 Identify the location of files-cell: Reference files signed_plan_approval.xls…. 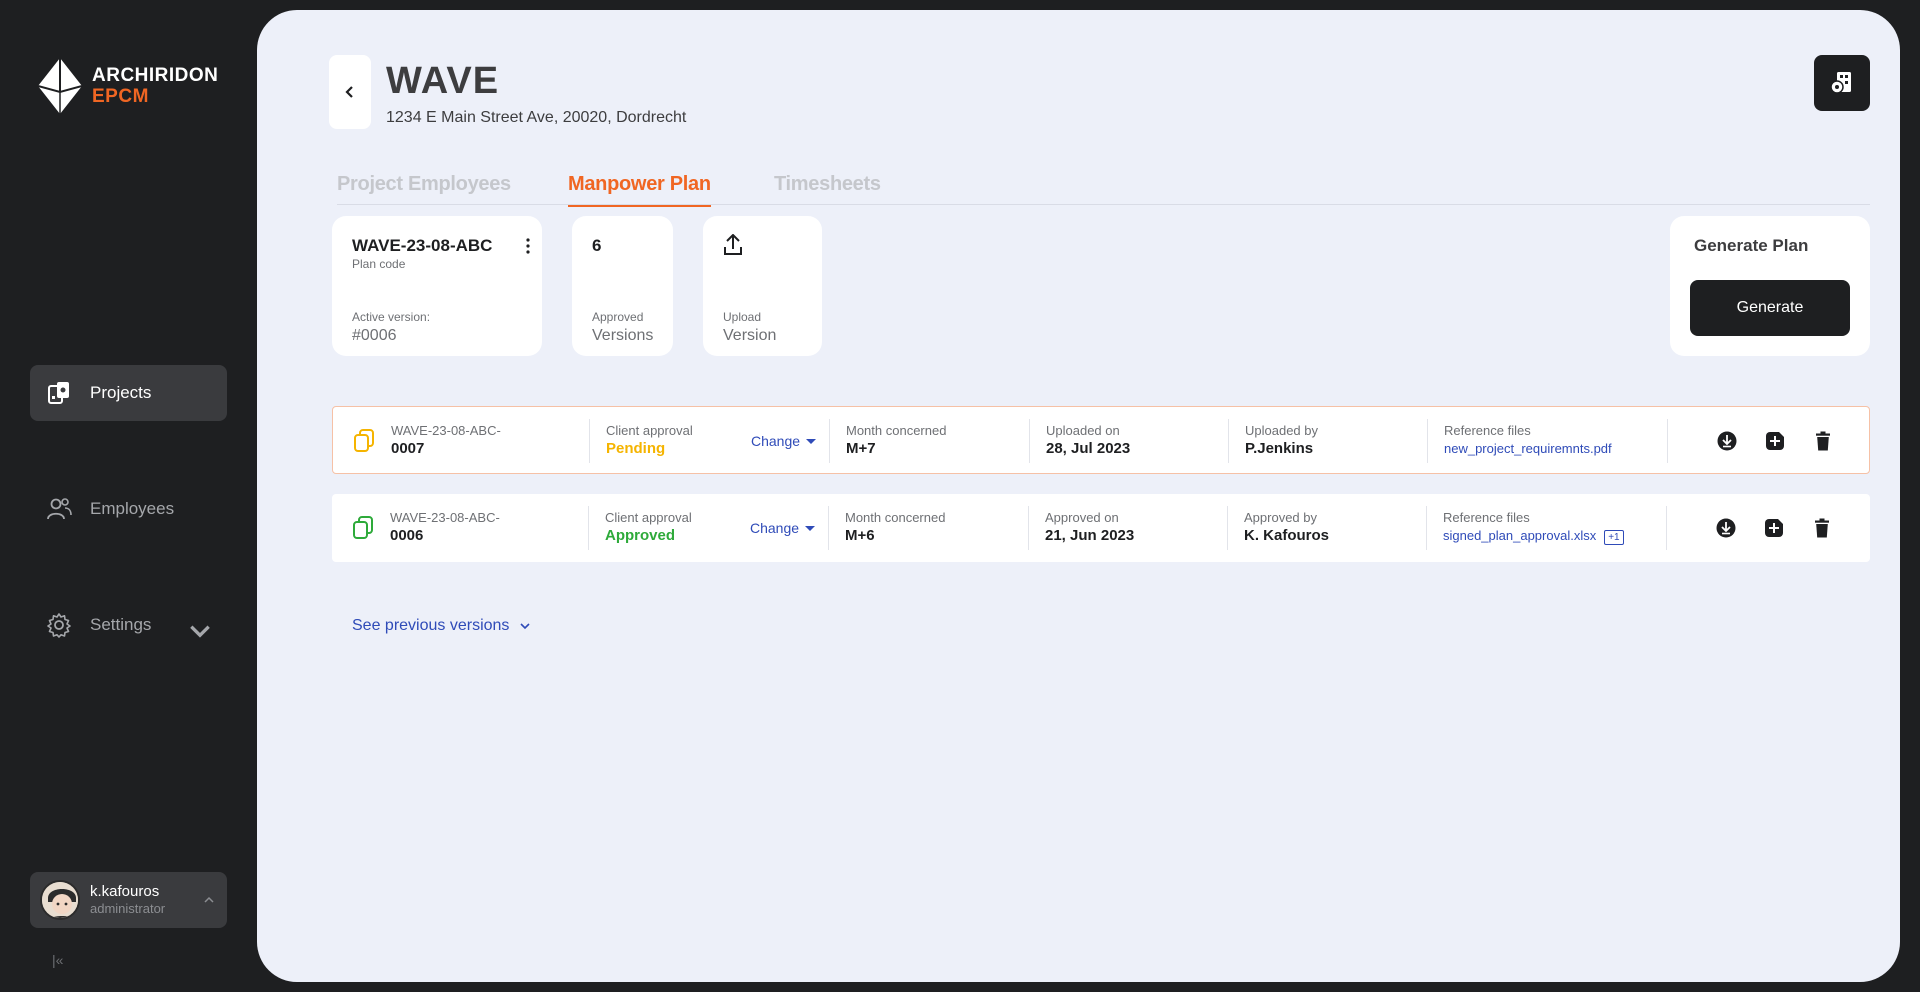
(1533, 528).